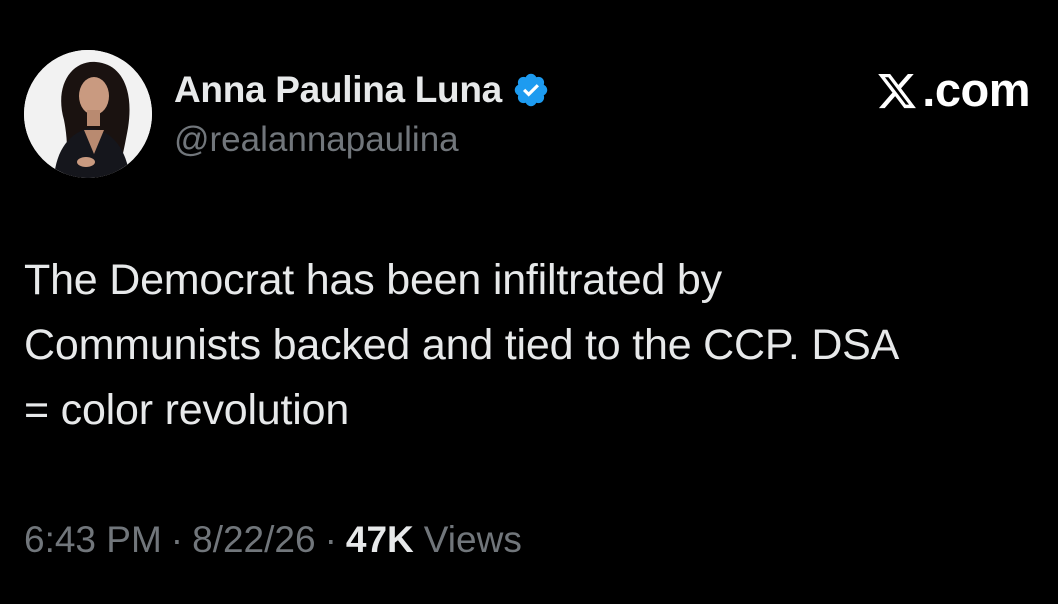 This screenshot has height=604, width=1058. Describe the element at coordinates (976, 89) in the screenshot. I see `brand-domain-label: .com` at that location.